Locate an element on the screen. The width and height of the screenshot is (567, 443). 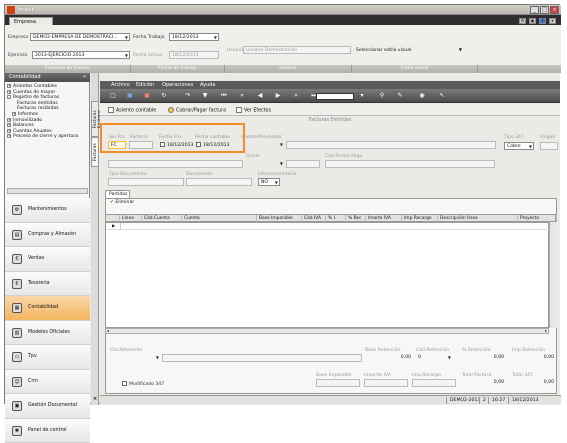
column-header: Cuenta is located at coordinates (219, 218).